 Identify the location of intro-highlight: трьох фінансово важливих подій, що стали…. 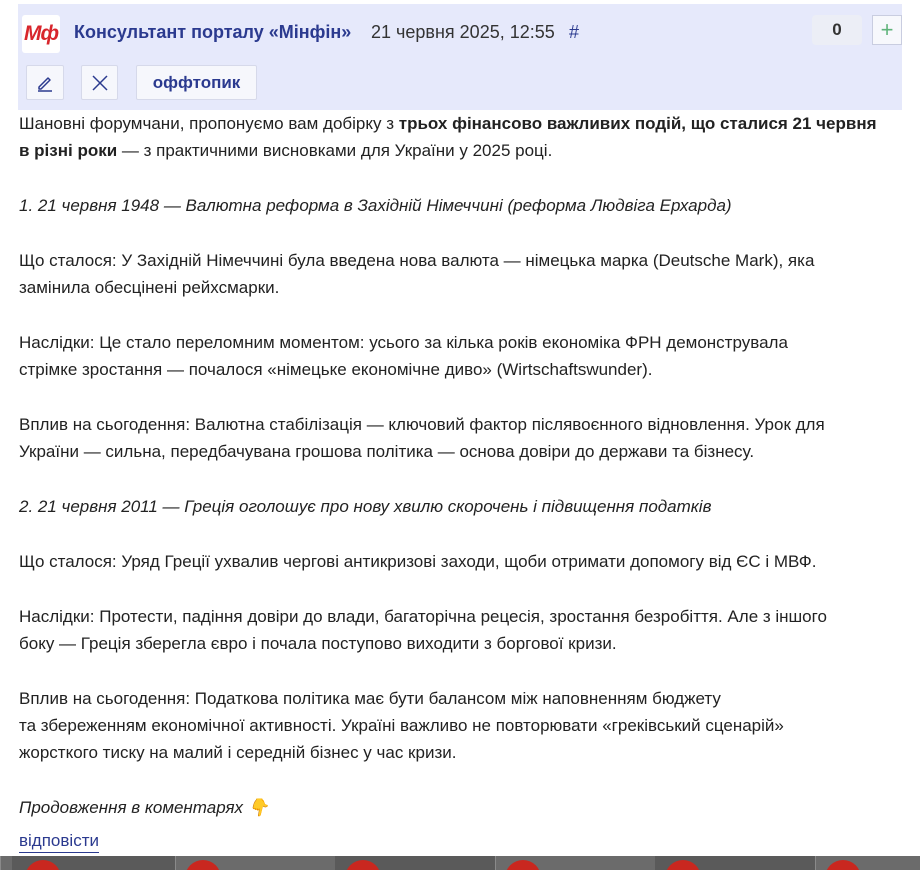
(637, 123).